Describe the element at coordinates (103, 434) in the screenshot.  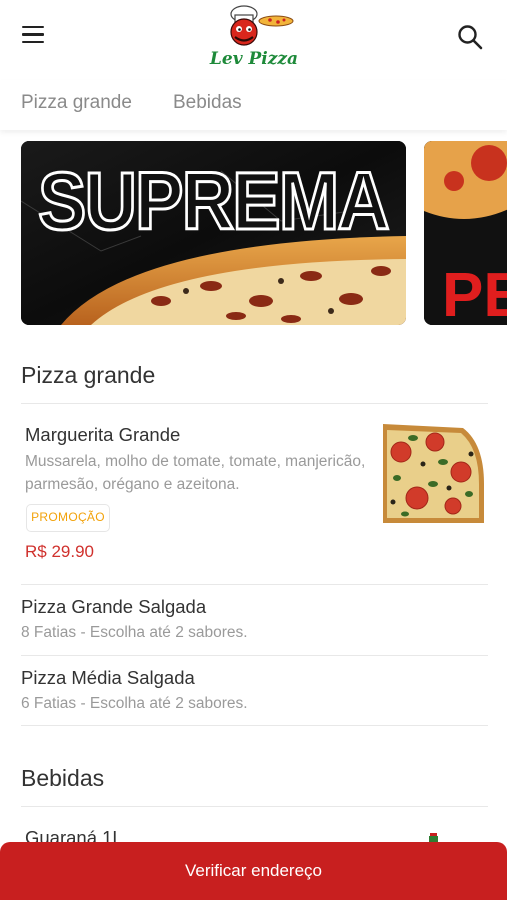
I see `product-name: Marguerita Grande` at that location.